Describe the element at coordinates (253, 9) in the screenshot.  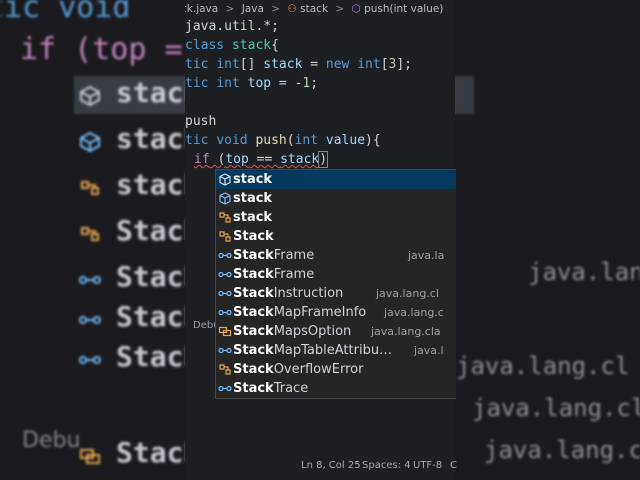
I see `breadcrumb-lang: Java` at that location.